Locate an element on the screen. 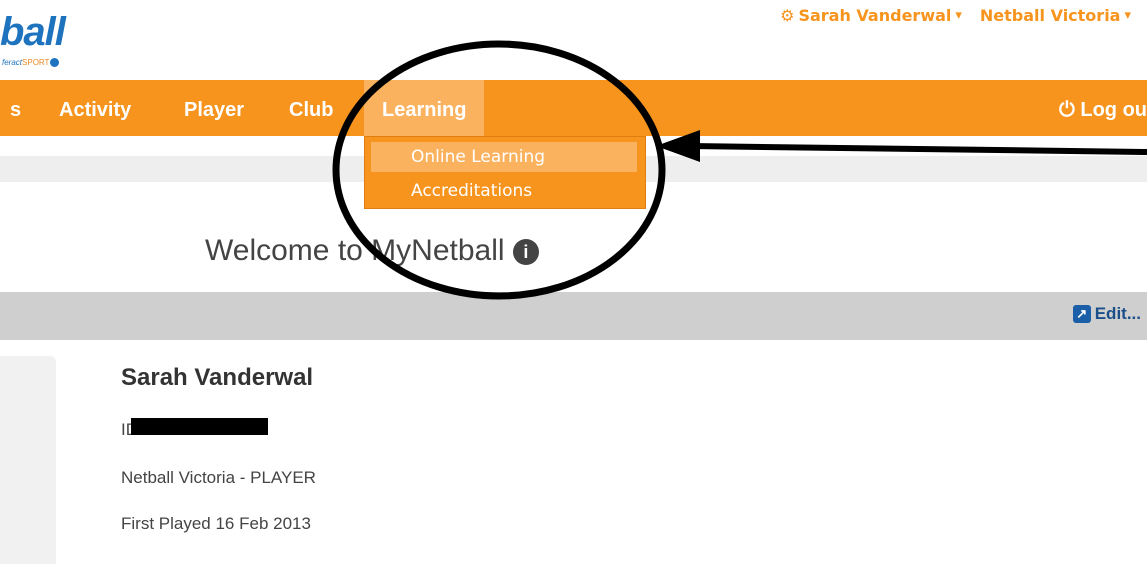  power-icon: ⏻ is located at coordinates (1069, 110).